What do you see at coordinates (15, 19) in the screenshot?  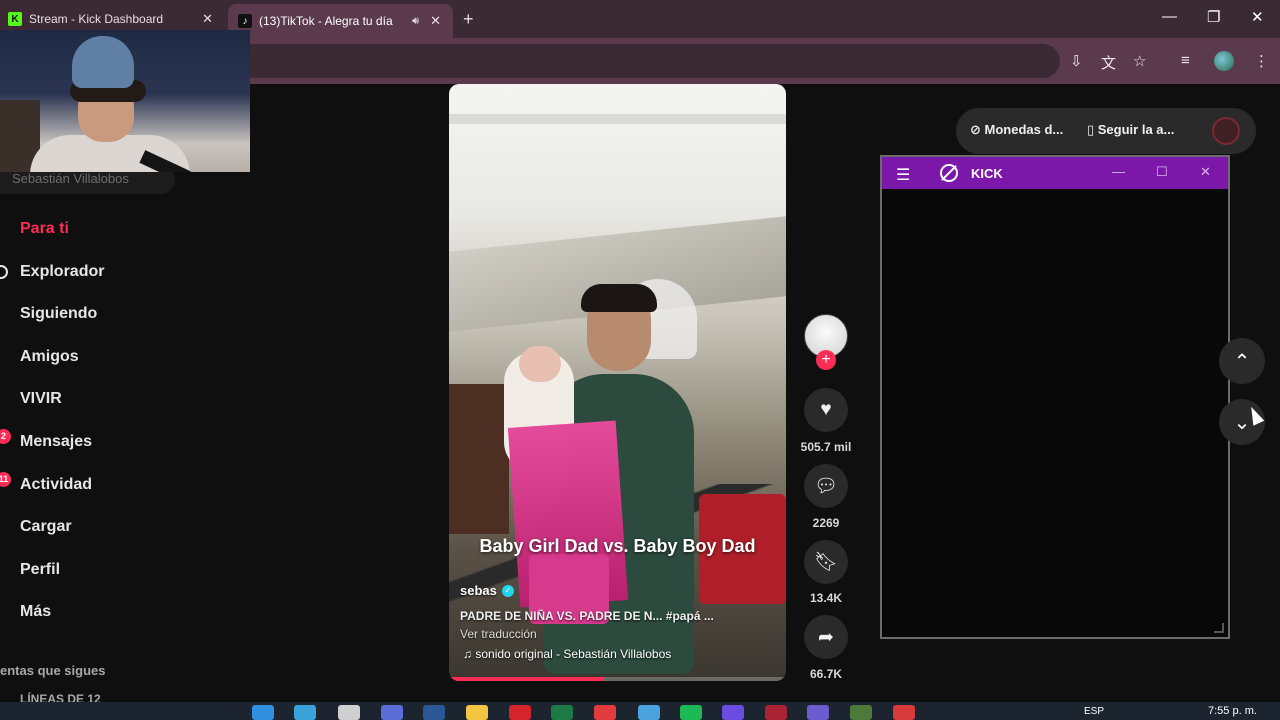 I see `kick-favicon-icon: K` at bounding box center [15, 19].